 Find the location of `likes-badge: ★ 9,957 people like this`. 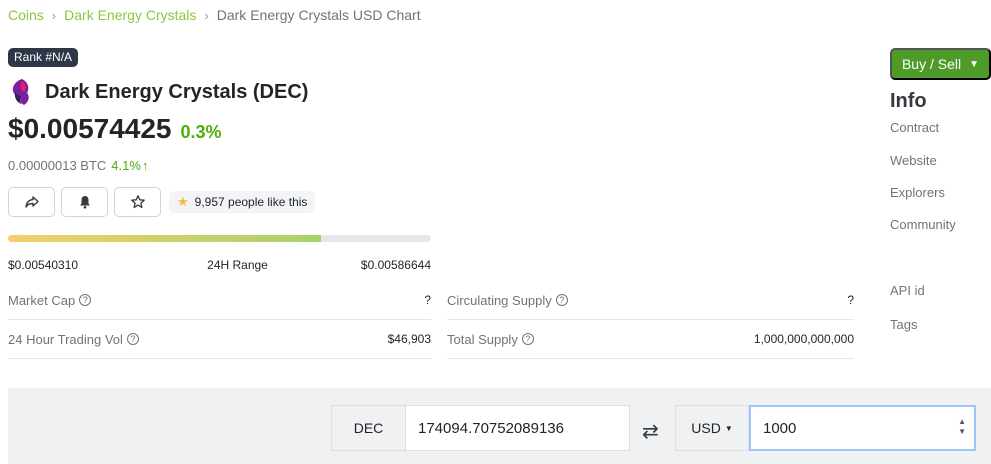

likes-badge: ★ 9,957 people like this is located at coordinates (242, 202).